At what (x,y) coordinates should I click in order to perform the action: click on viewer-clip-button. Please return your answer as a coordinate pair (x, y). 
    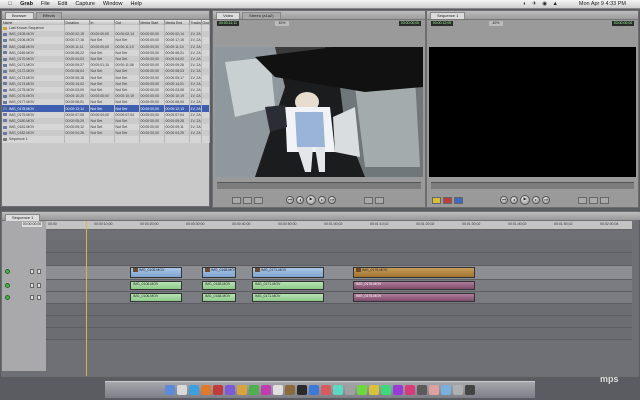
    Looking at the image, I should click on (379, 200).